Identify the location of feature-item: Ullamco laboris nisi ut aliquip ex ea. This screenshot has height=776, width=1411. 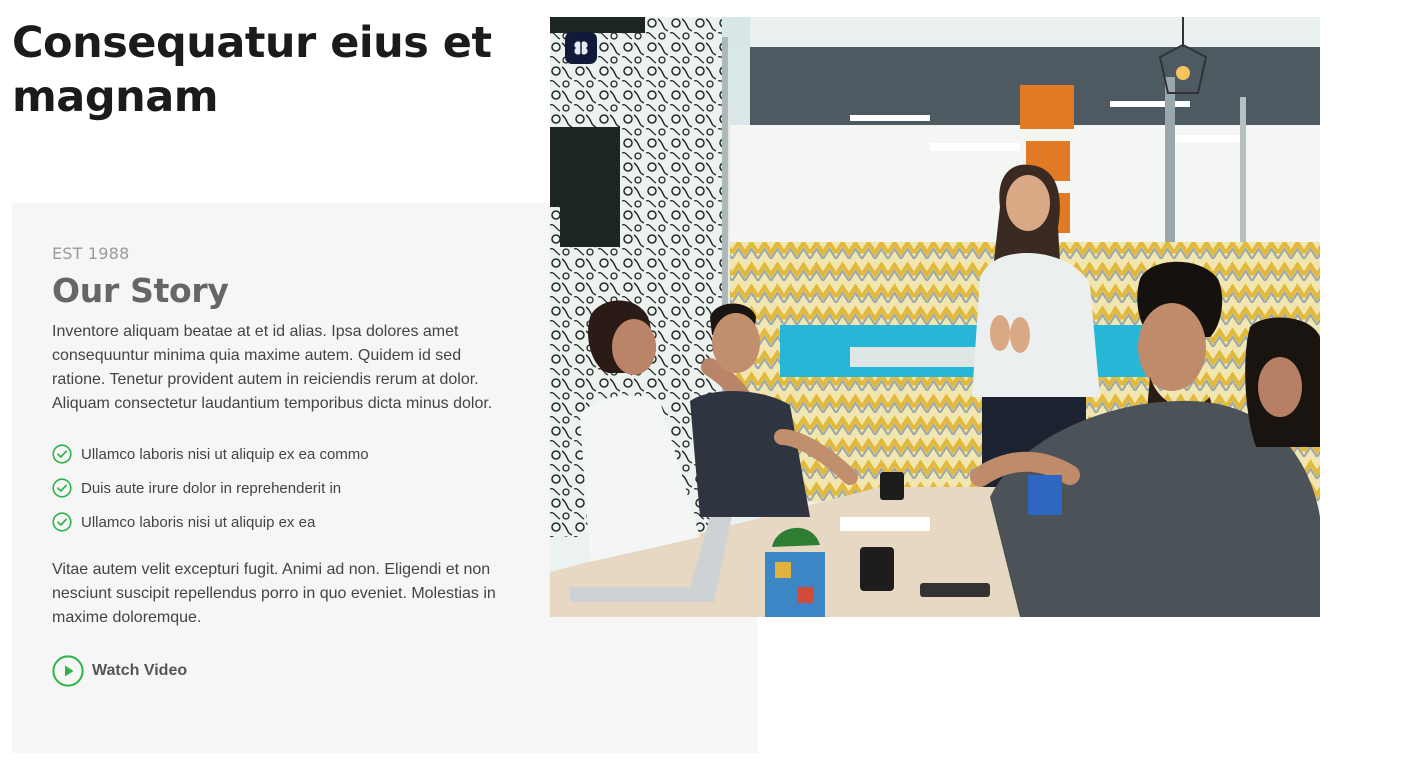
(277, 522).